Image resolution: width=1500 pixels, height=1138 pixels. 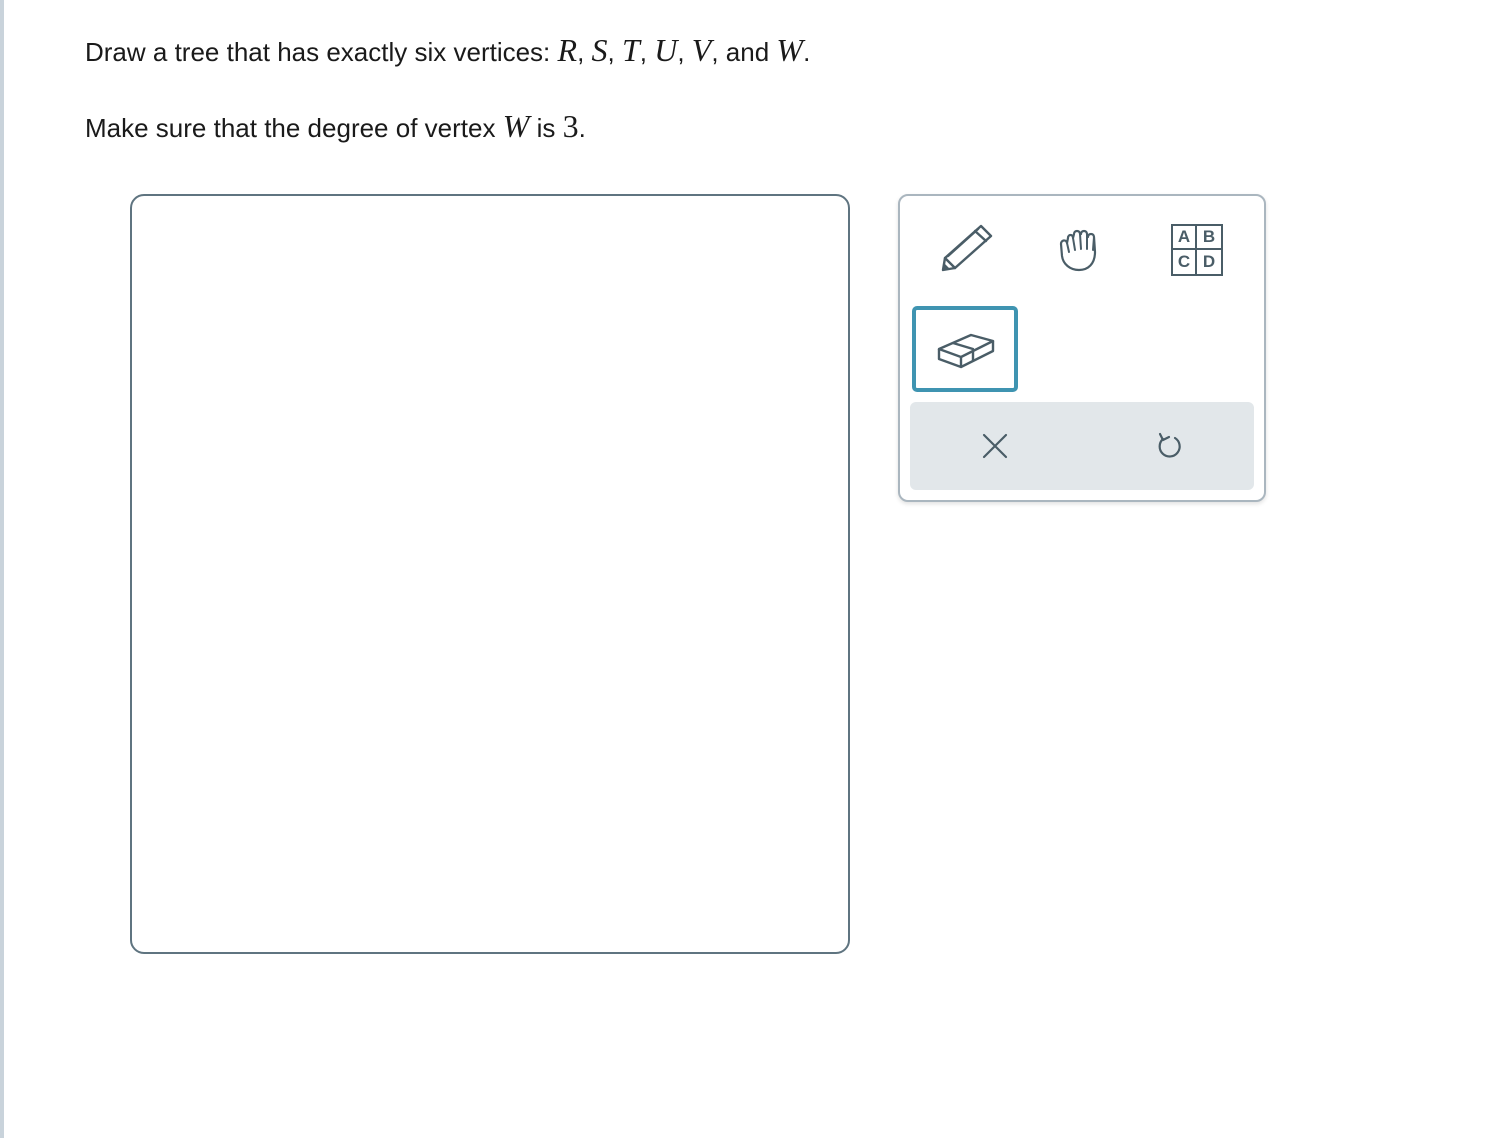 What do you see at coordinates (1185, 238) in the screenshot?
I see `label-letter: A` at bounding box center [1185, 238].